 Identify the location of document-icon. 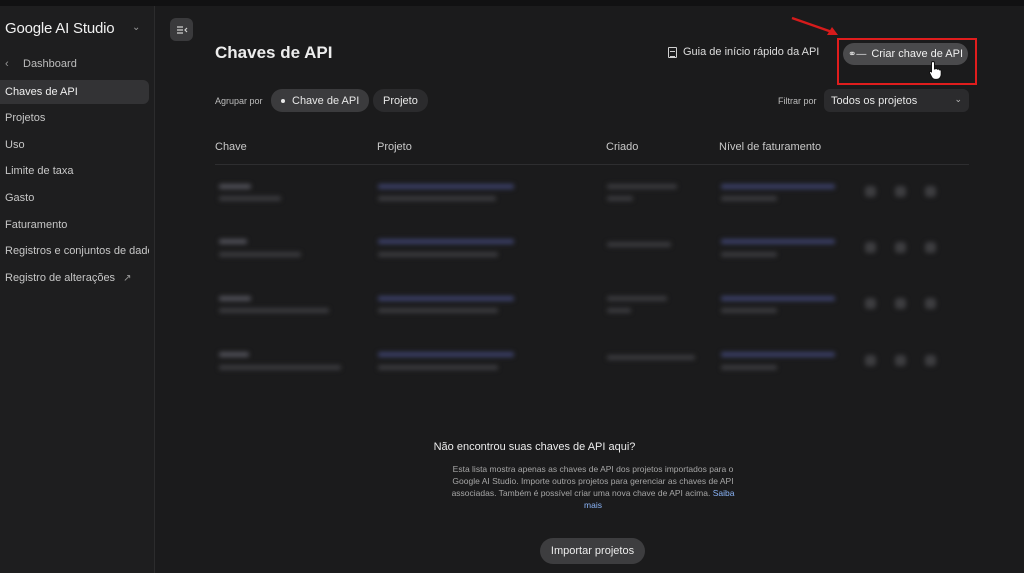
(672, 52).